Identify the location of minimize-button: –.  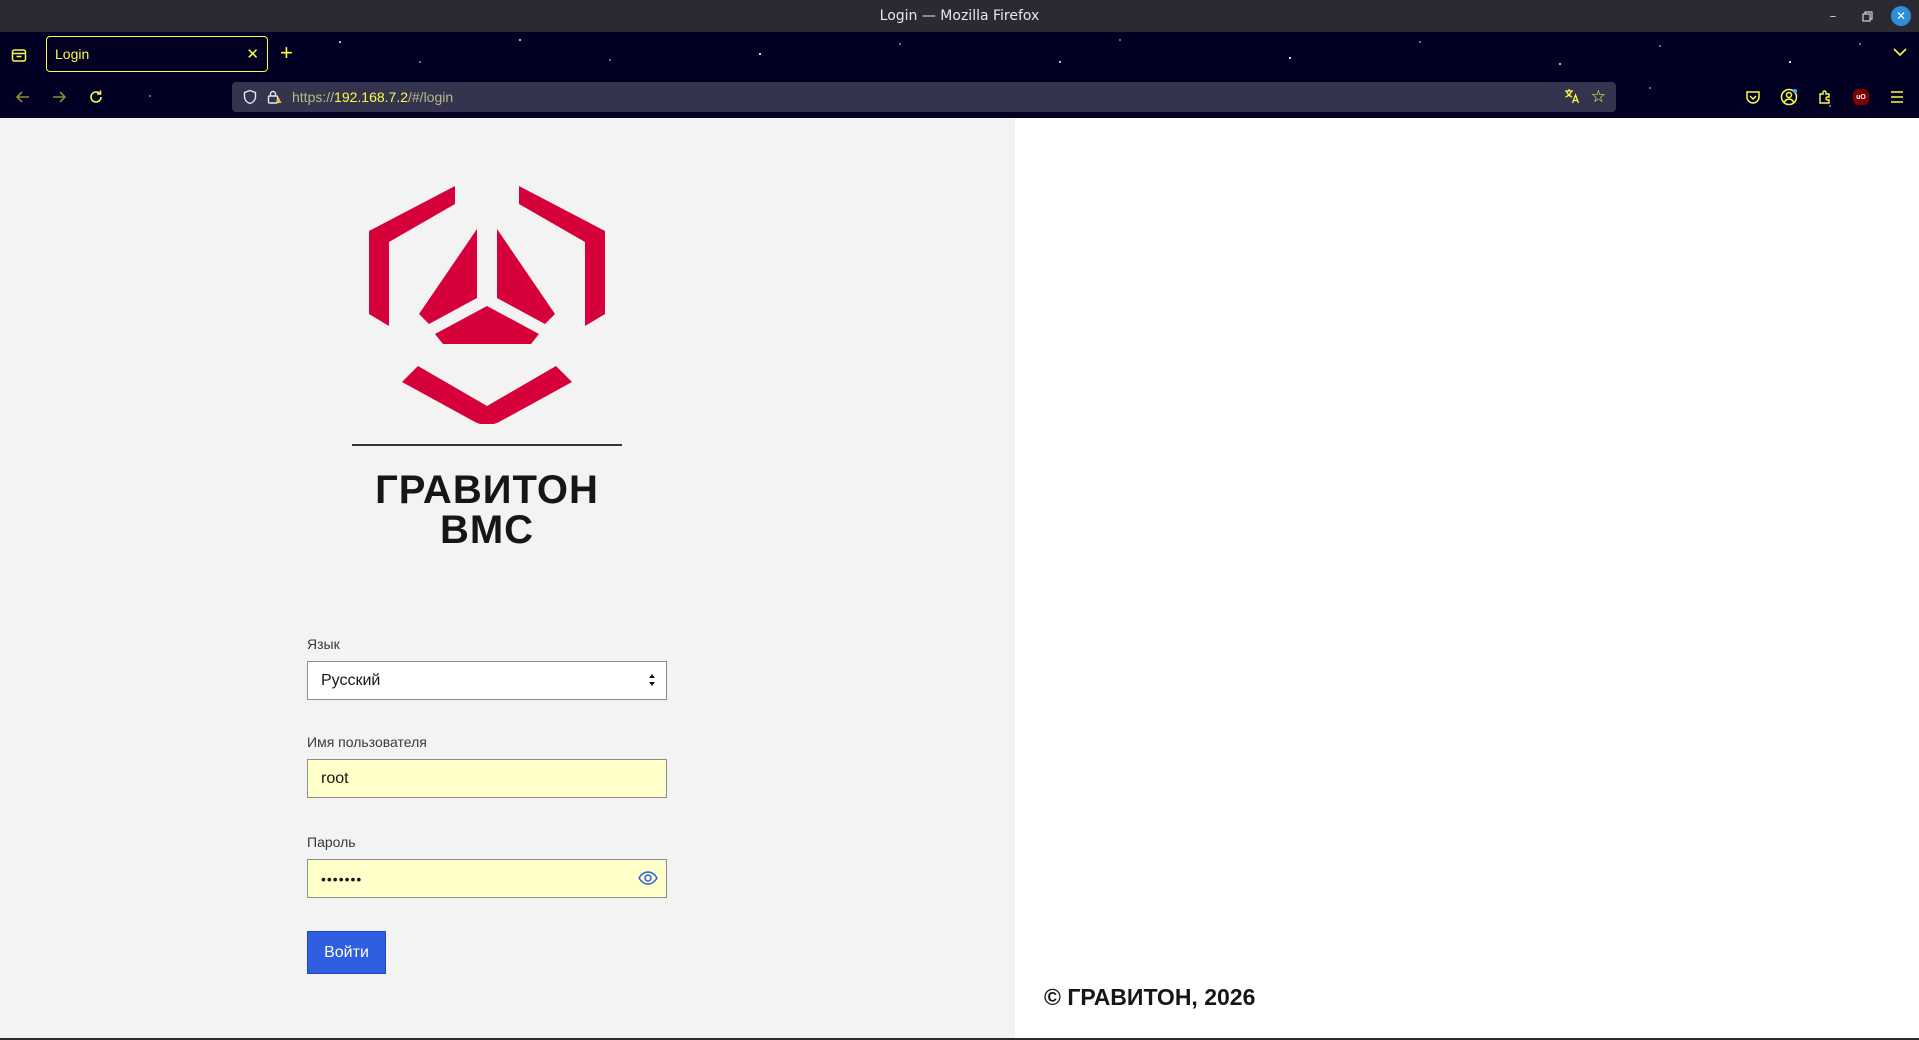
(1833, 16).